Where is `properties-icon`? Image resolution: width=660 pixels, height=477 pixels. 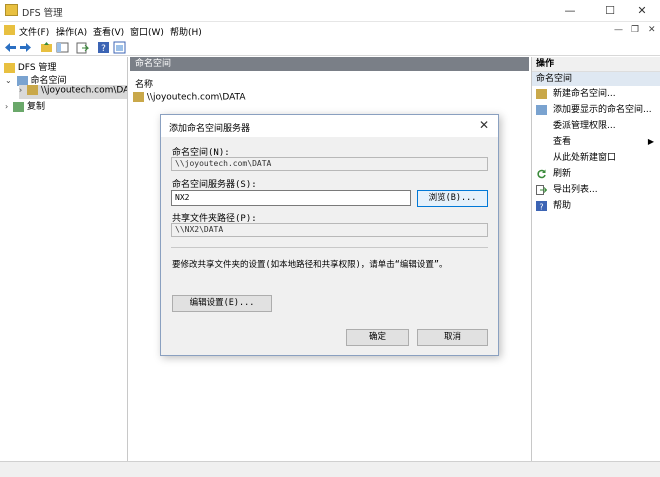 properties-icon is located at coordinates (119, 47).